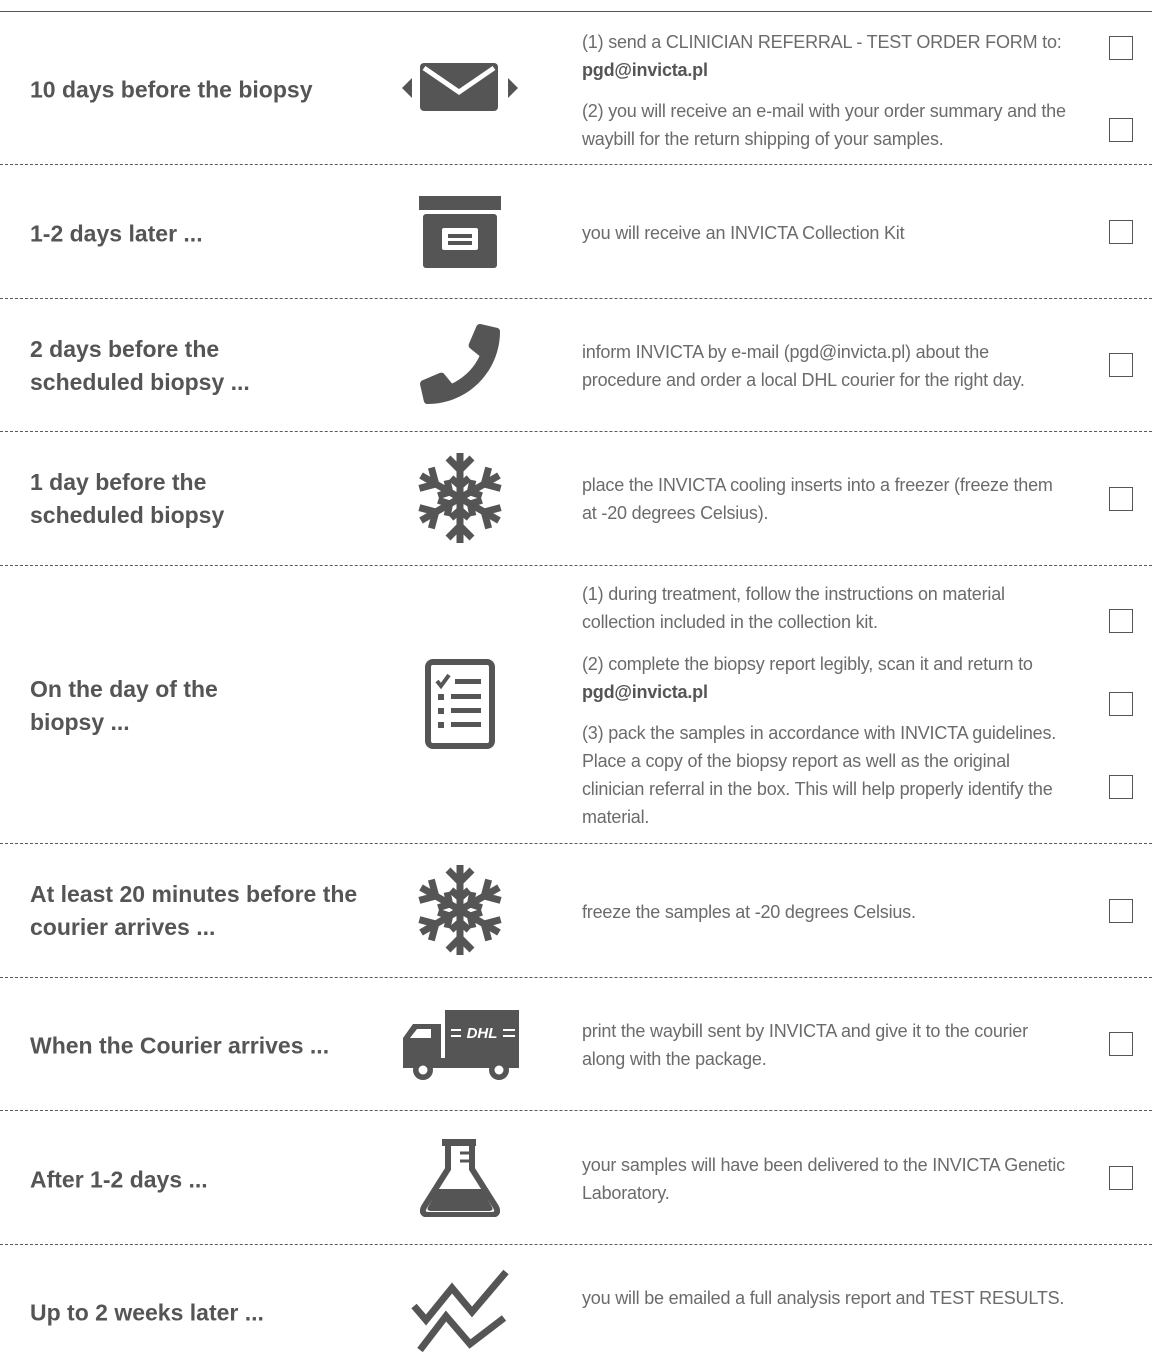 The width and height of the screenshot is (1152, 1367). I want to click on envelope-icon, so click(460, 88).